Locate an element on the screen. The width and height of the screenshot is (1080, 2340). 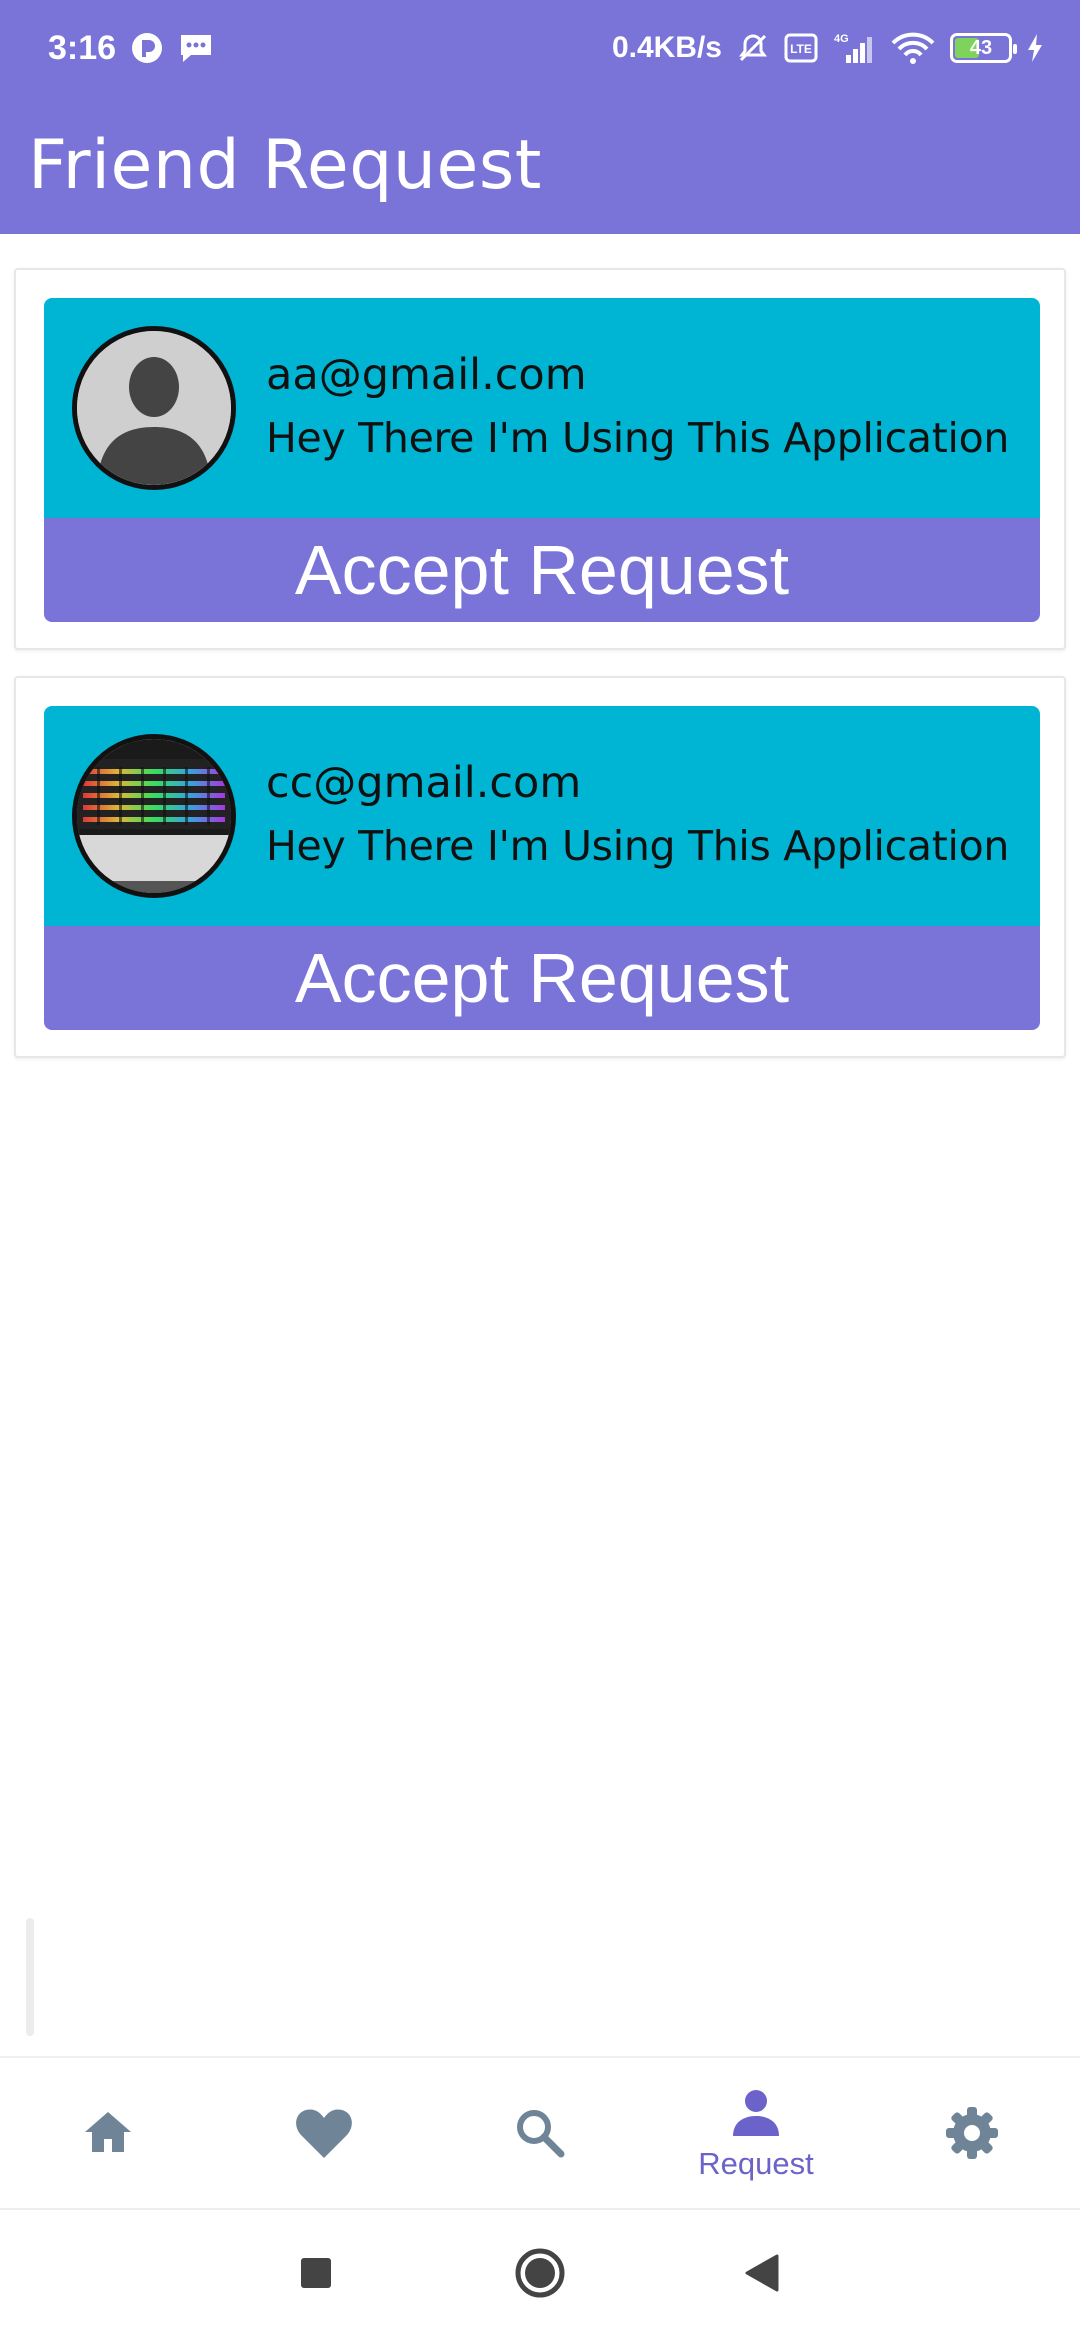
recents-button is located at coordinates (316, 2275).